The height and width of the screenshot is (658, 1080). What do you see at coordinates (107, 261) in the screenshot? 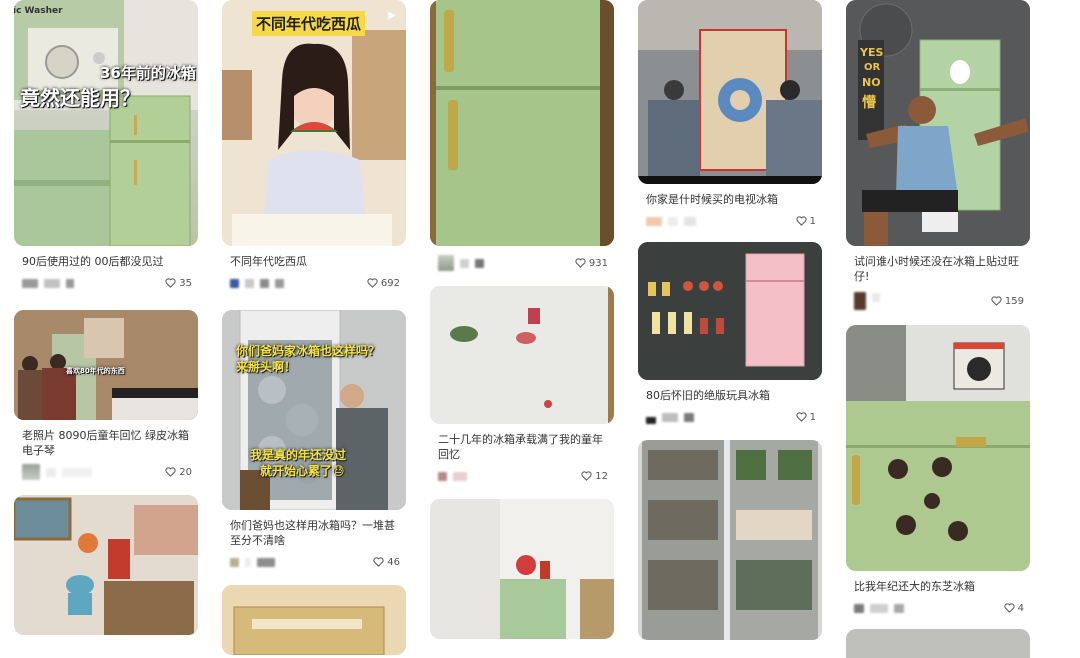
I see `post-title: 90后使用过的 00后都没见过` at bounding box center [107, 261].